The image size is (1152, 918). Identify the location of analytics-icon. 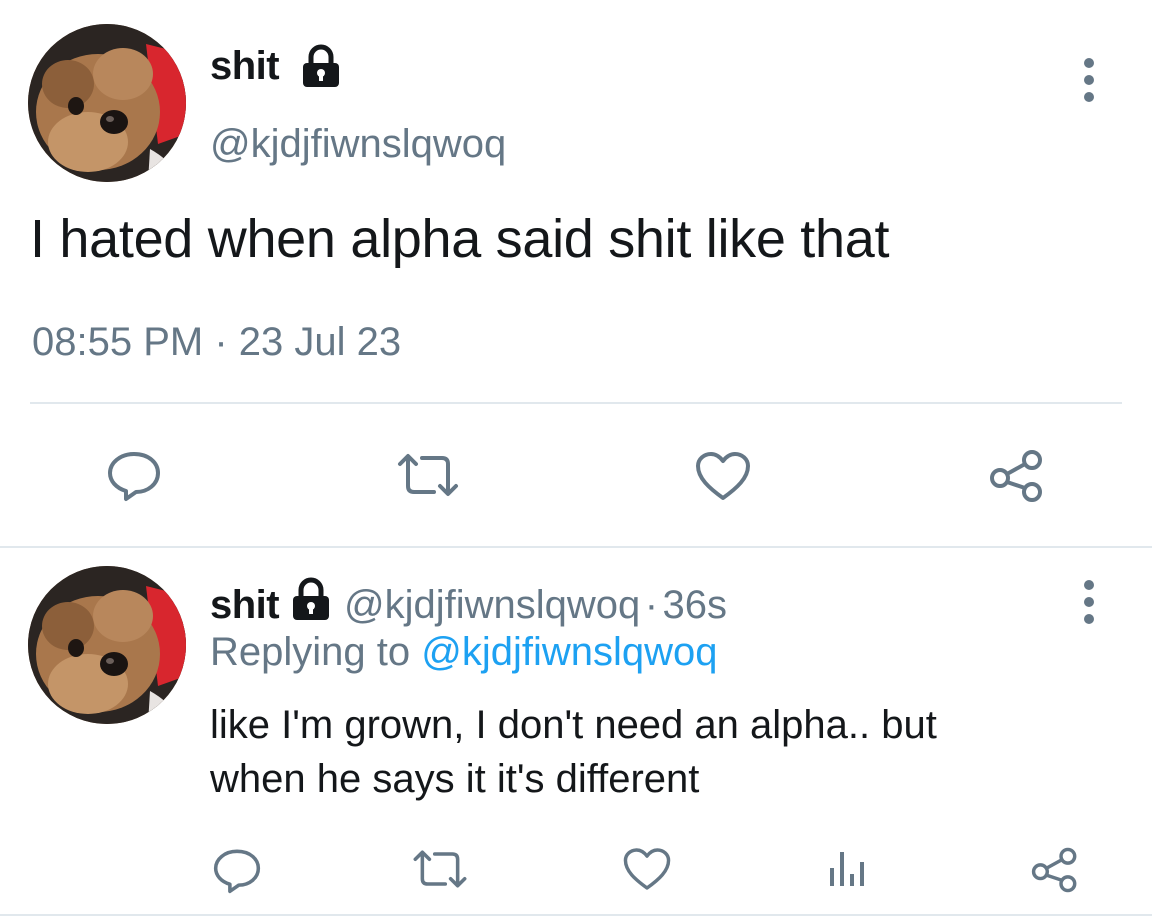
(847, 868).